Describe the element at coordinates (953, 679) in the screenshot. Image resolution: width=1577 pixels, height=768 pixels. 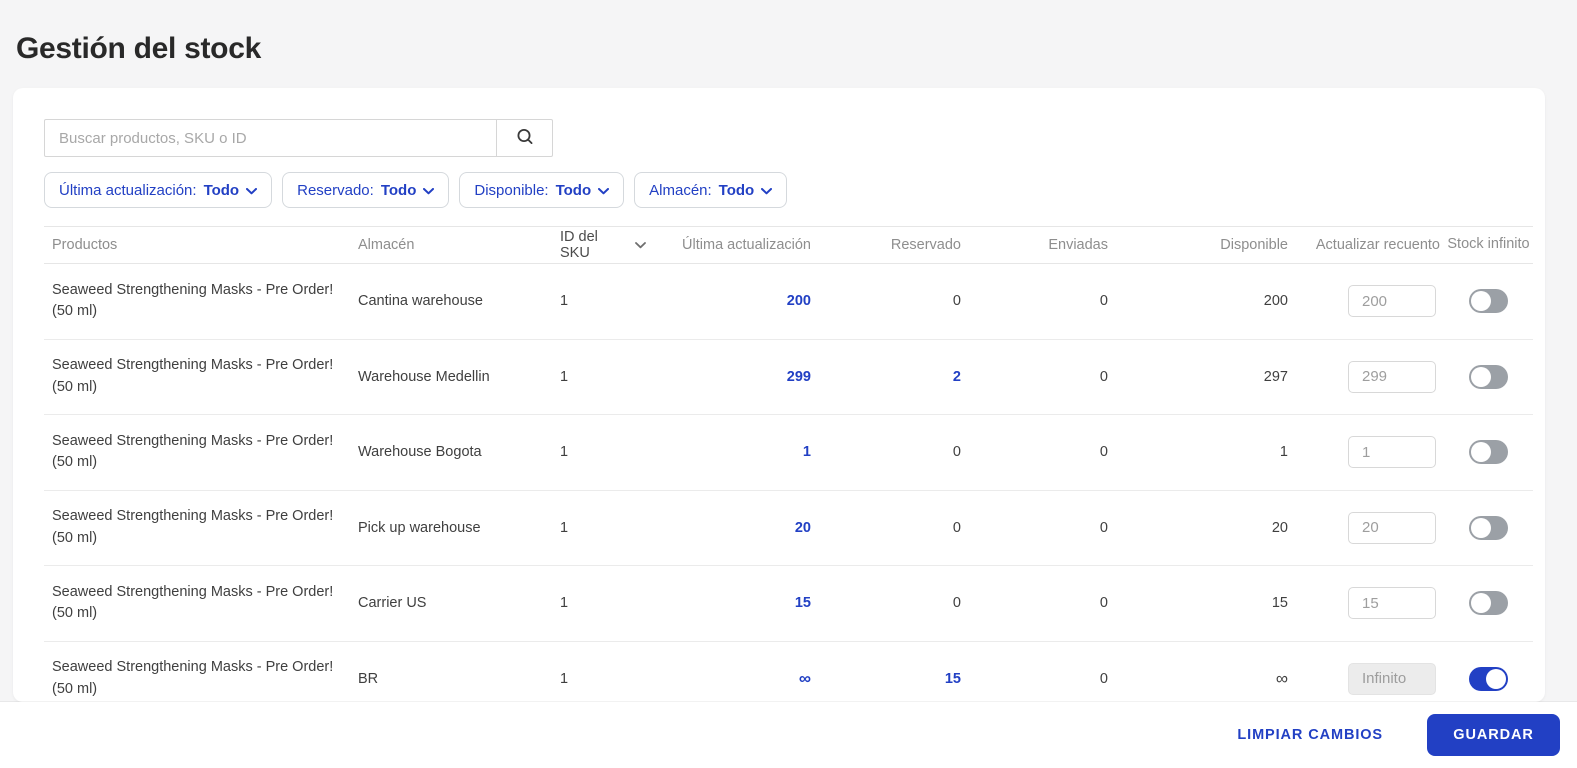
I see `reserved-link: 15` at that location.